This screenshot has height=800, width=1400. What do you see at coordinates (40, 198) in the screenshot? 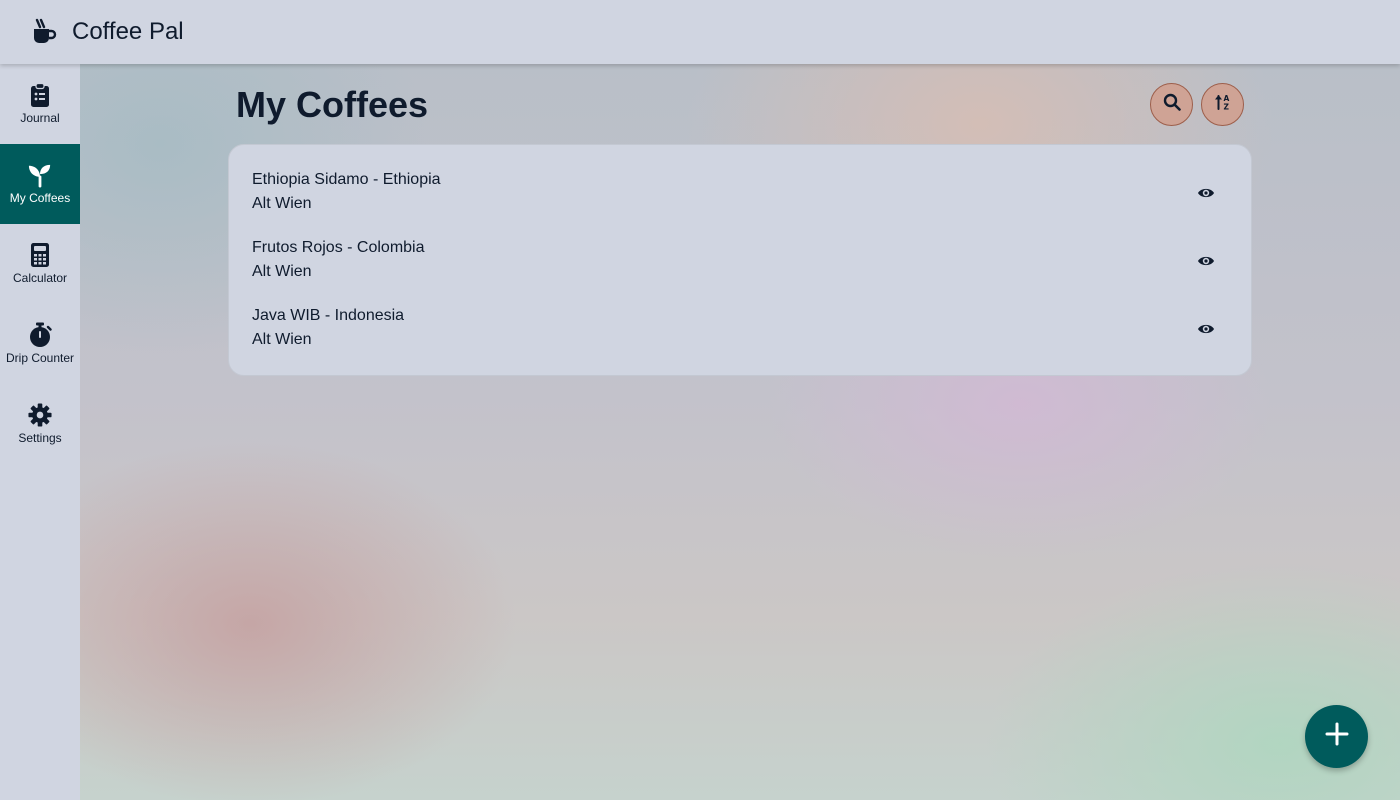
I see `sidebar-item-label: My Coffees` at bounding box center [40, 198].